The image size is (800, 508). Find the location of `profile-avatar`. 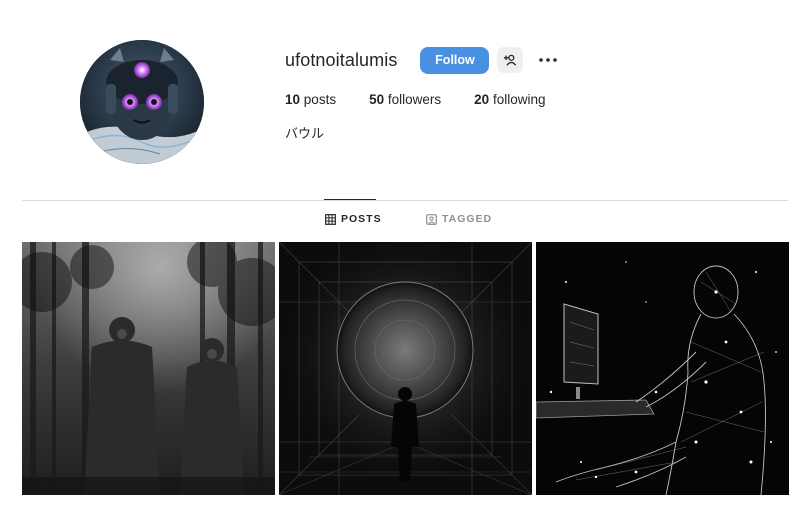

profile-avatar is located at coordinates (142, 102).